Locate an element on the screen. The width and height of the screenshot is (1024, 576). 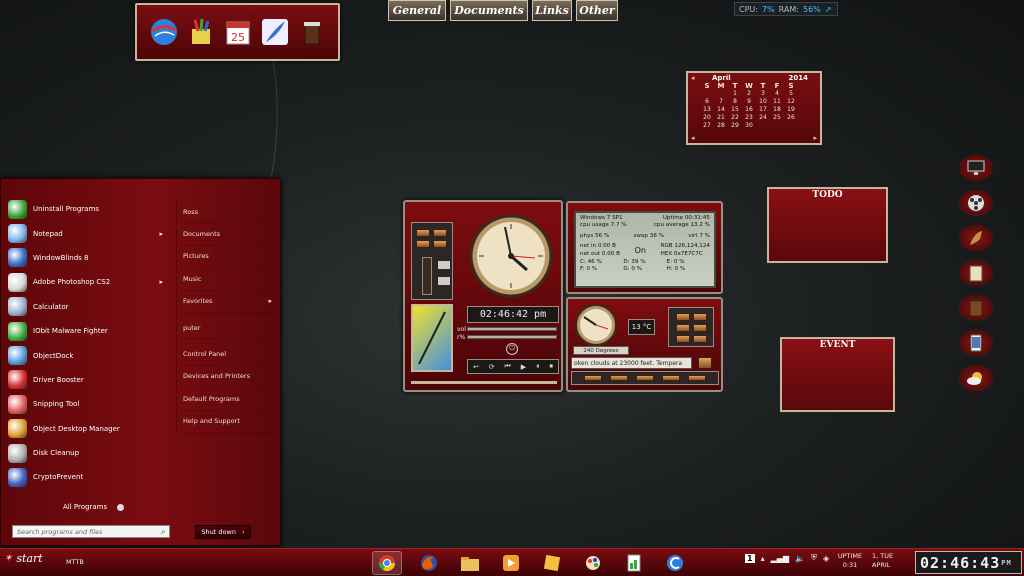
volume-icon: 🔈 is located at coordinates (800, 558).